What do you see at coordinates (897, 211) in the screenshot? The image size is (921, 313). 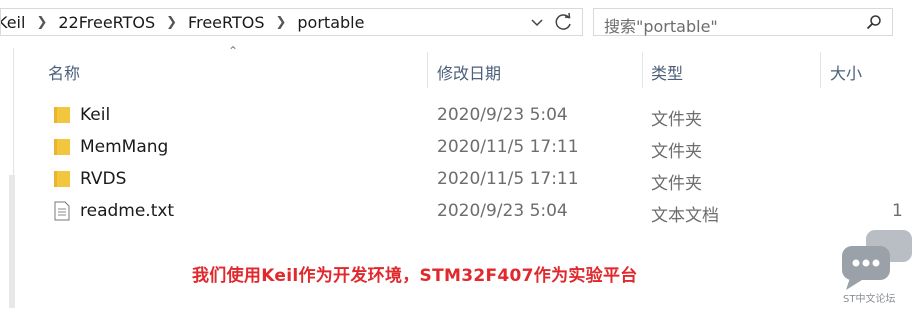 I see `file-size: 1` at bounding box center [897, 211].